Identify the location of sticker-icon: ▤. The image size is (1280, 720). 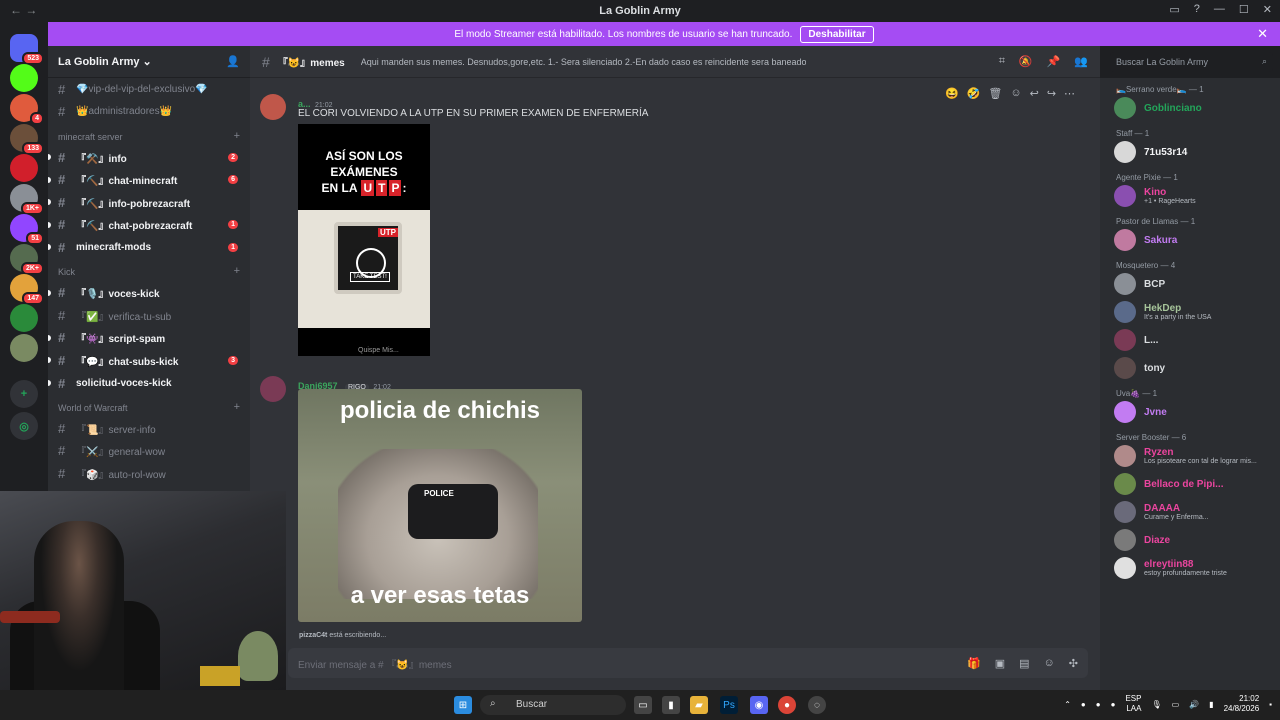
(1024, 663).